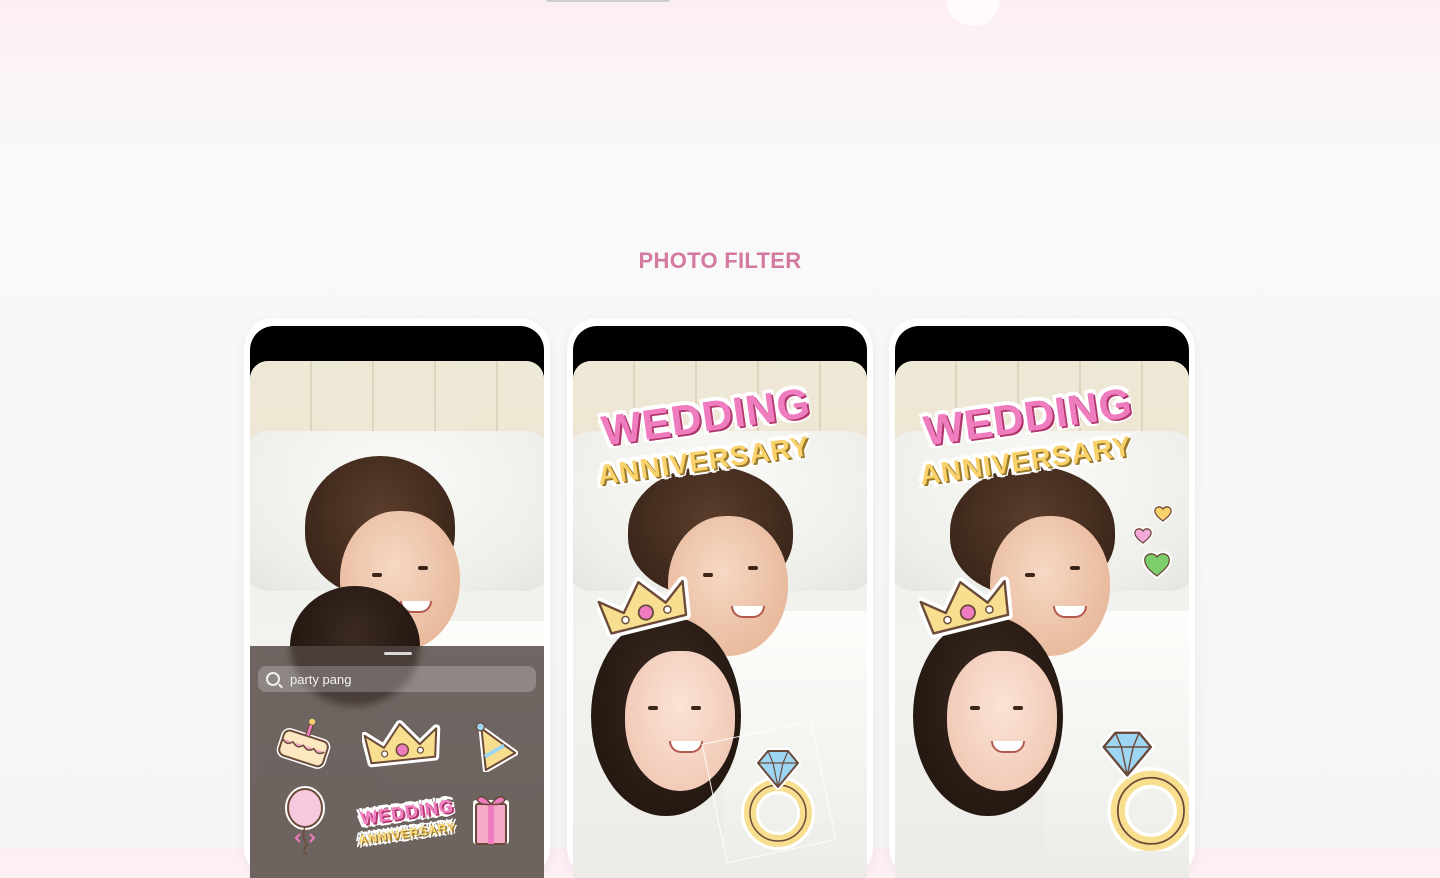  I want to click on sticker-search-input, so click(400, 679).